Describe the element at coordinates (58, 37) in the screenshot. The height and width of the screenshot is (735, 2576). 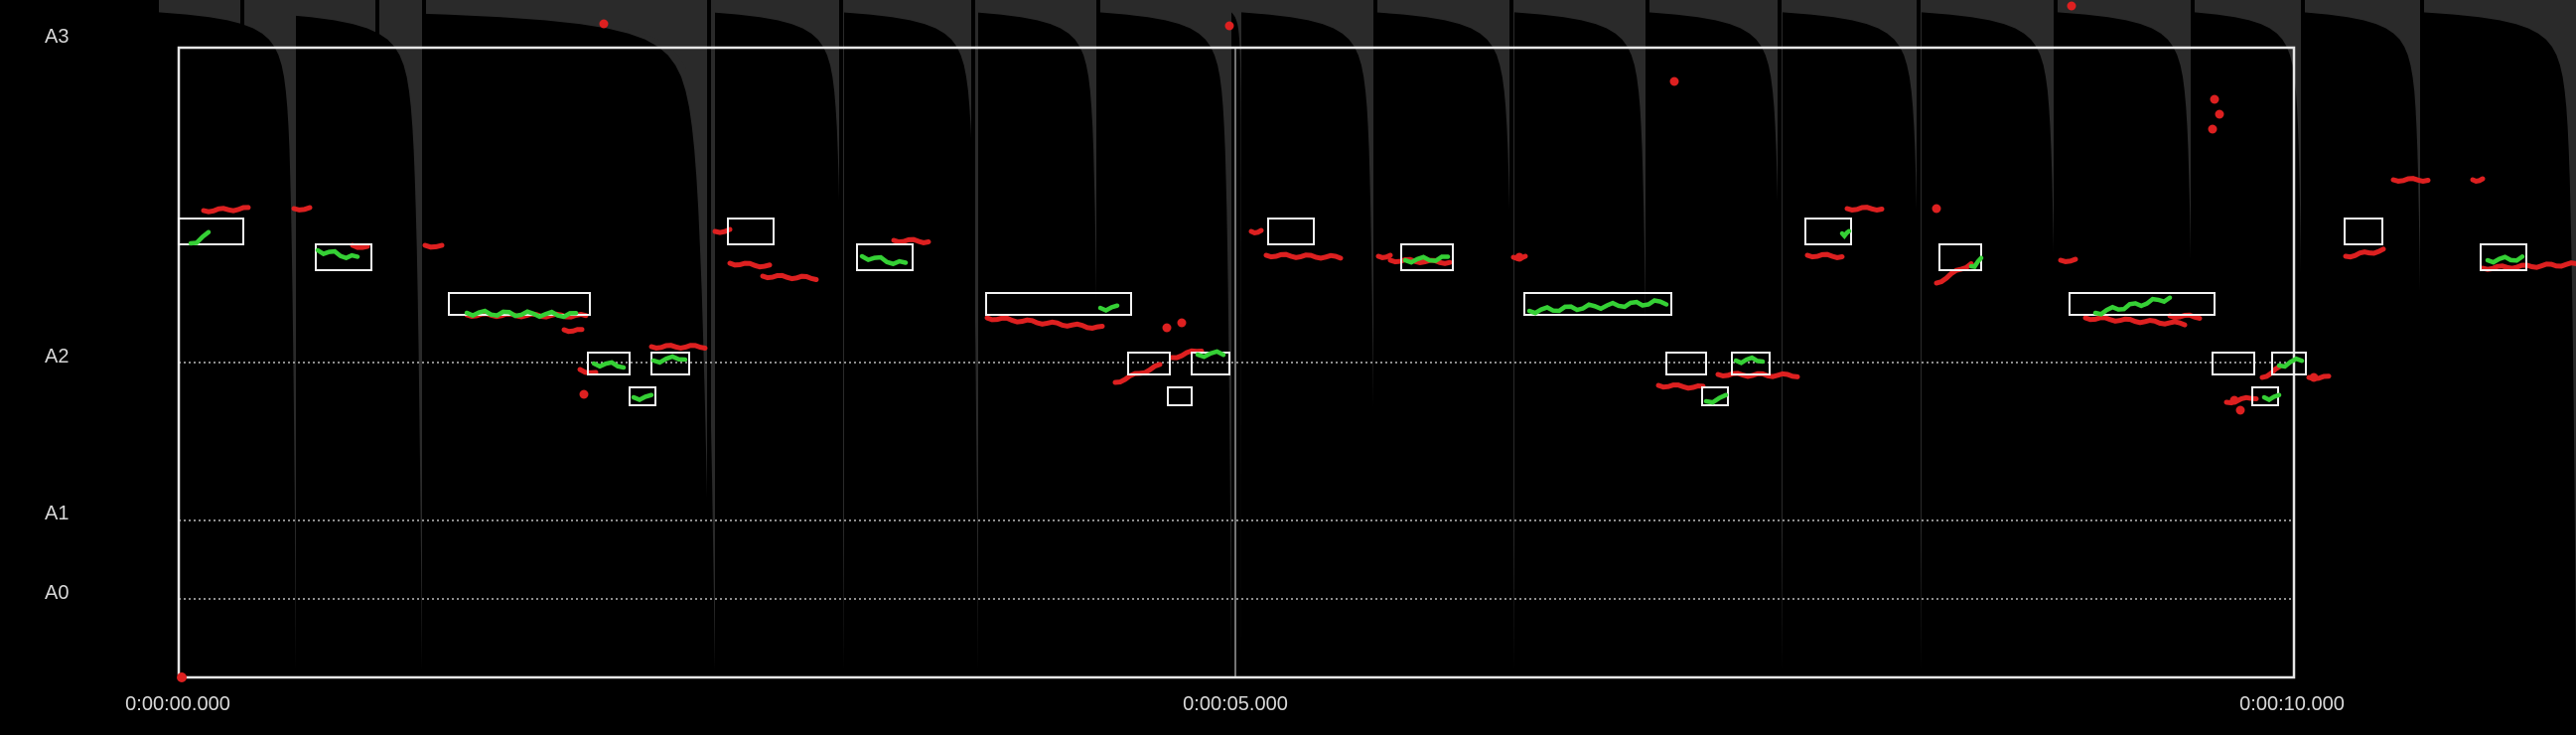
I see `pitch-label-a3: A3` at that location.